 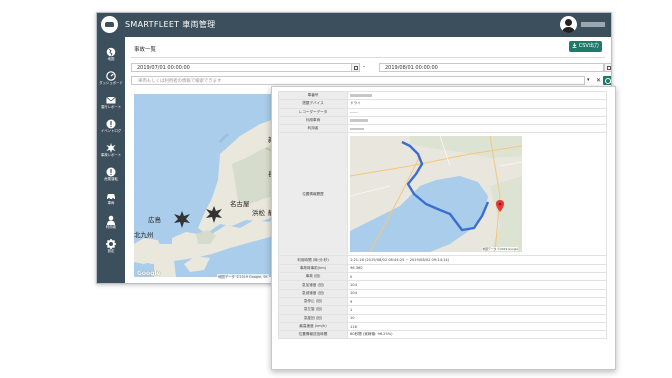 I want to click on sidebar-item-dashboard: ダッシュボード, so click(x=111, y=83).